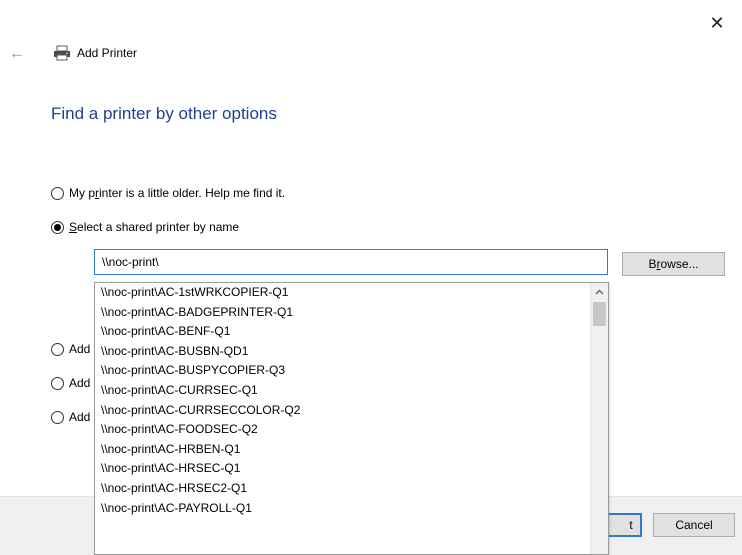 The height and width of the screenshot is (555, 742). Describe the element at coordinates (154, 227) in the screenshot. I see `option-shared-printer-label: Select a shared printer by name` at that location.